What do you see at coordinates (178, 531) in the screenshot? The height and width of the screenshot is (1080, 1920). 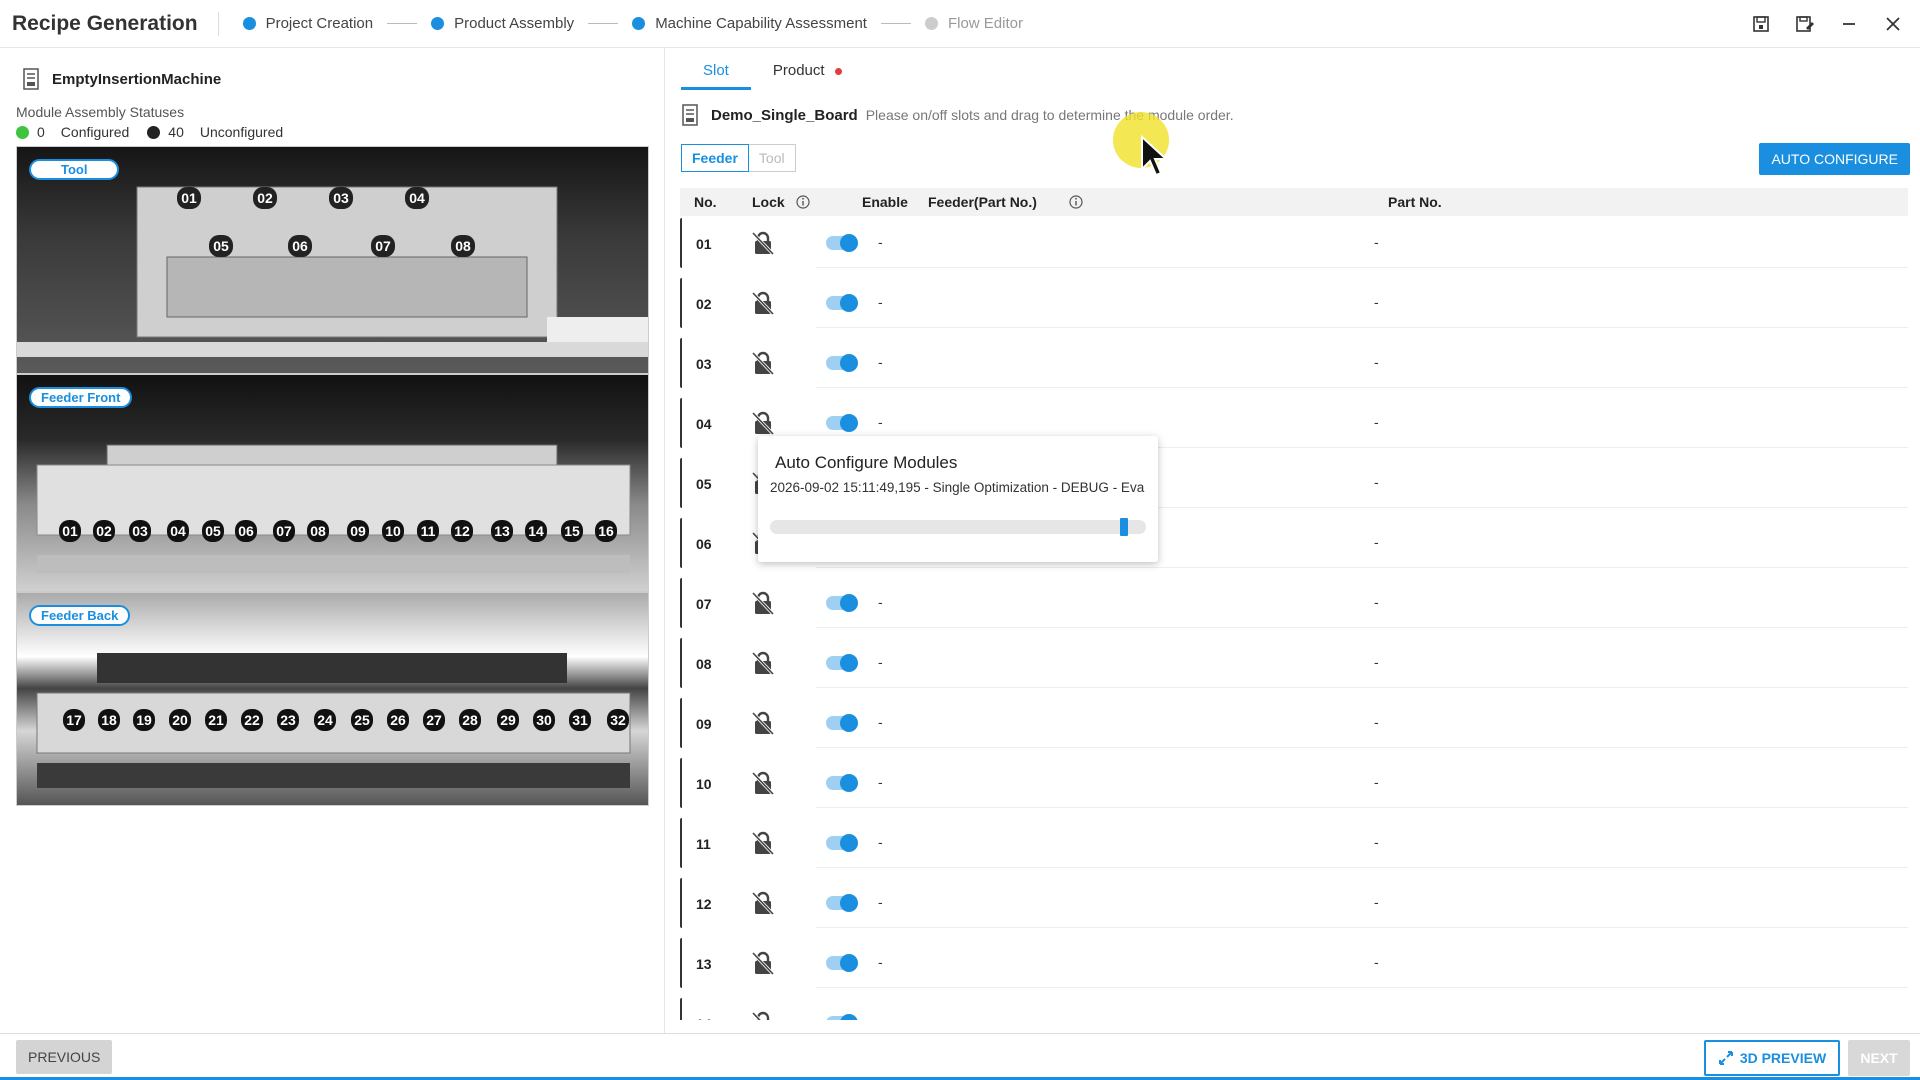 I see `feeder-slot-04: 04` at bounding box center [178, 531].